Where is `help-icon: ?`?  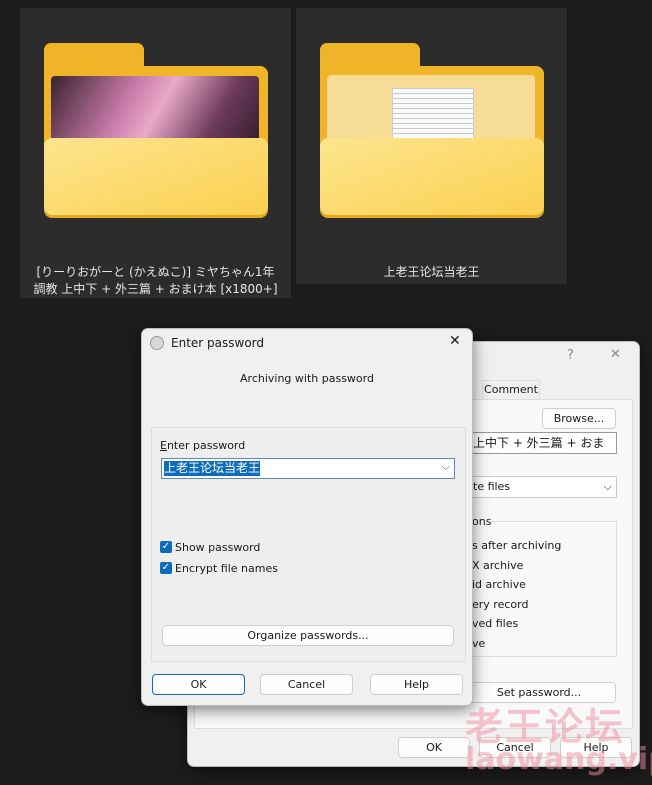 help-icon: ? is located at coordinates (570, 355).